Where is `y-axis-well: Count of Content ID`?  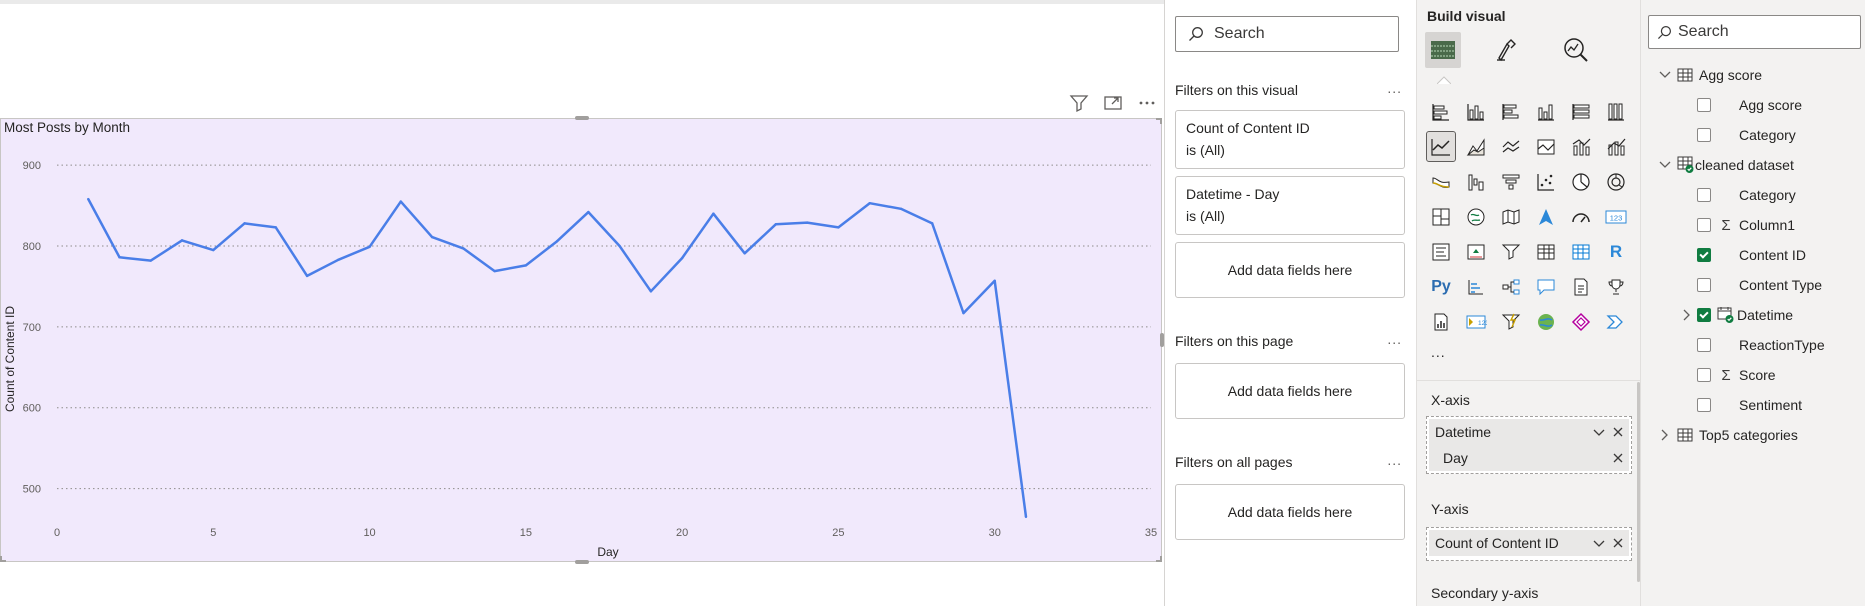
y-axis-well: Count of Content ID is located at coordinates (1529, 544).